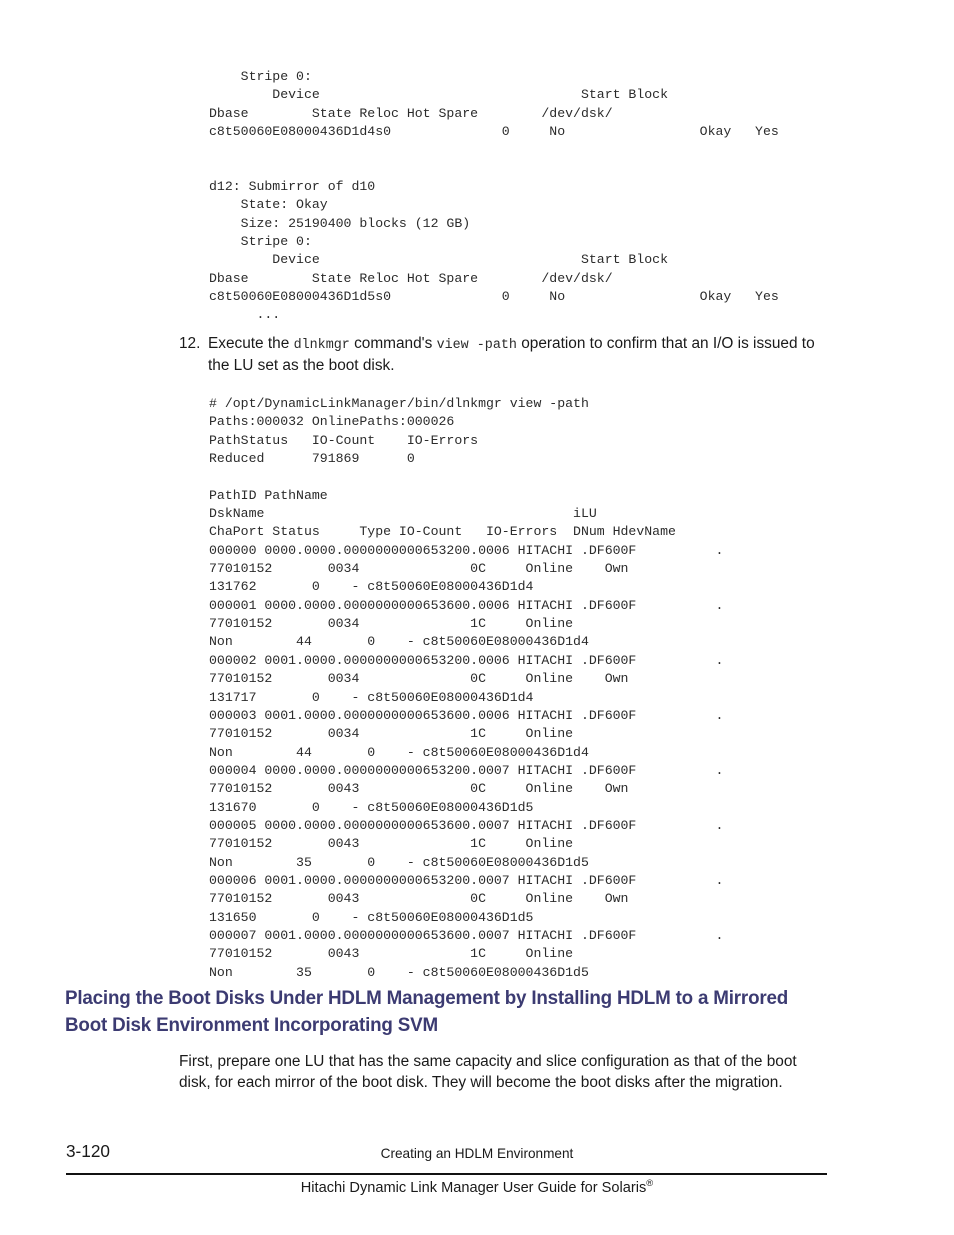 The height and width of the screenshot is (1235, 954). What do you see at coordinates (477, 1153) in the screenshot?
I see `footer-chapter-title: Creating an HDLM Environment` at bounding box center [477, 1153].